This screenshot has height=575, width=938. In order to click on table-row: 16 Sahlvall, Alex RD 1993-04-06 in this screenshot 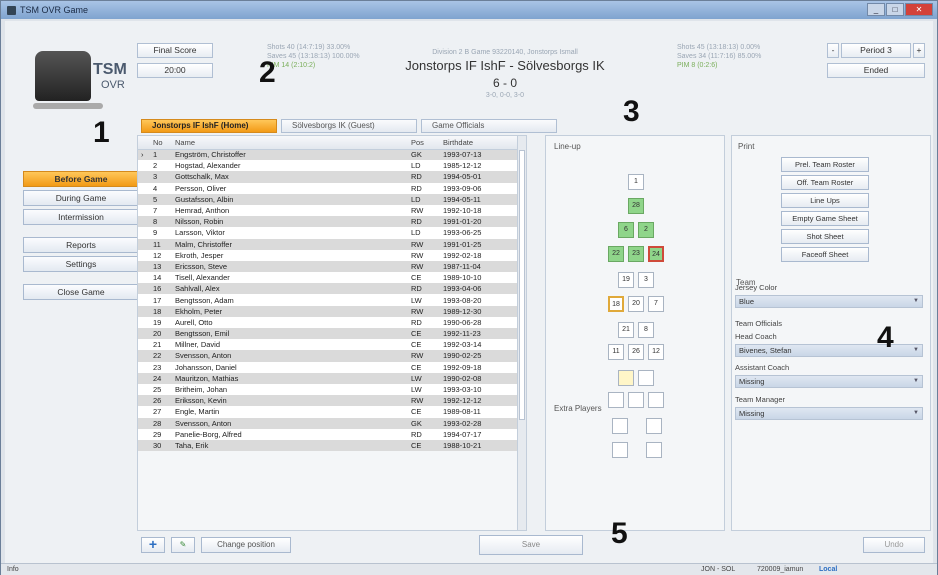, I will do `click(332, 289)`.